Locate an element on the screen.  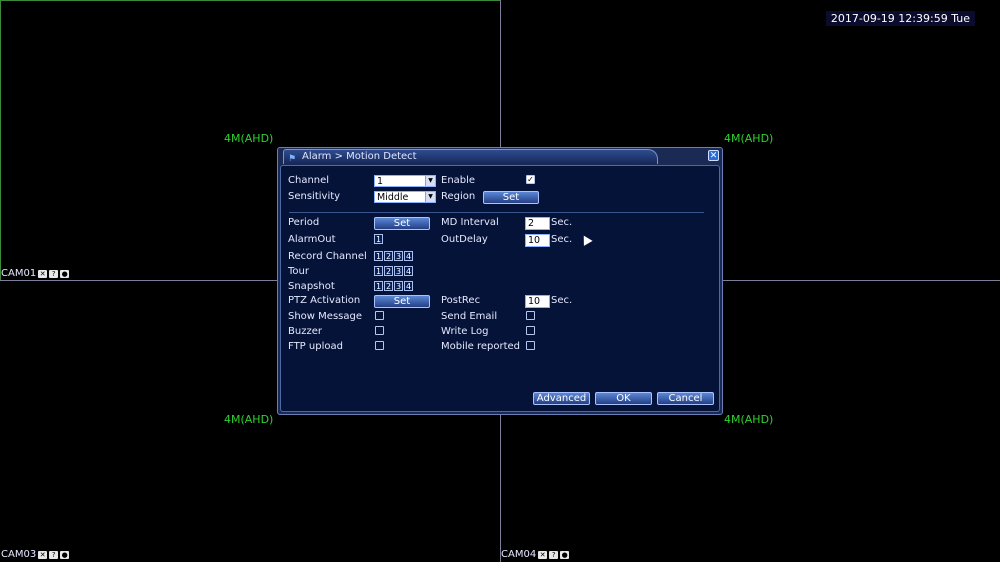
record-channel-1: 1 is located at coordinates (378, 256).